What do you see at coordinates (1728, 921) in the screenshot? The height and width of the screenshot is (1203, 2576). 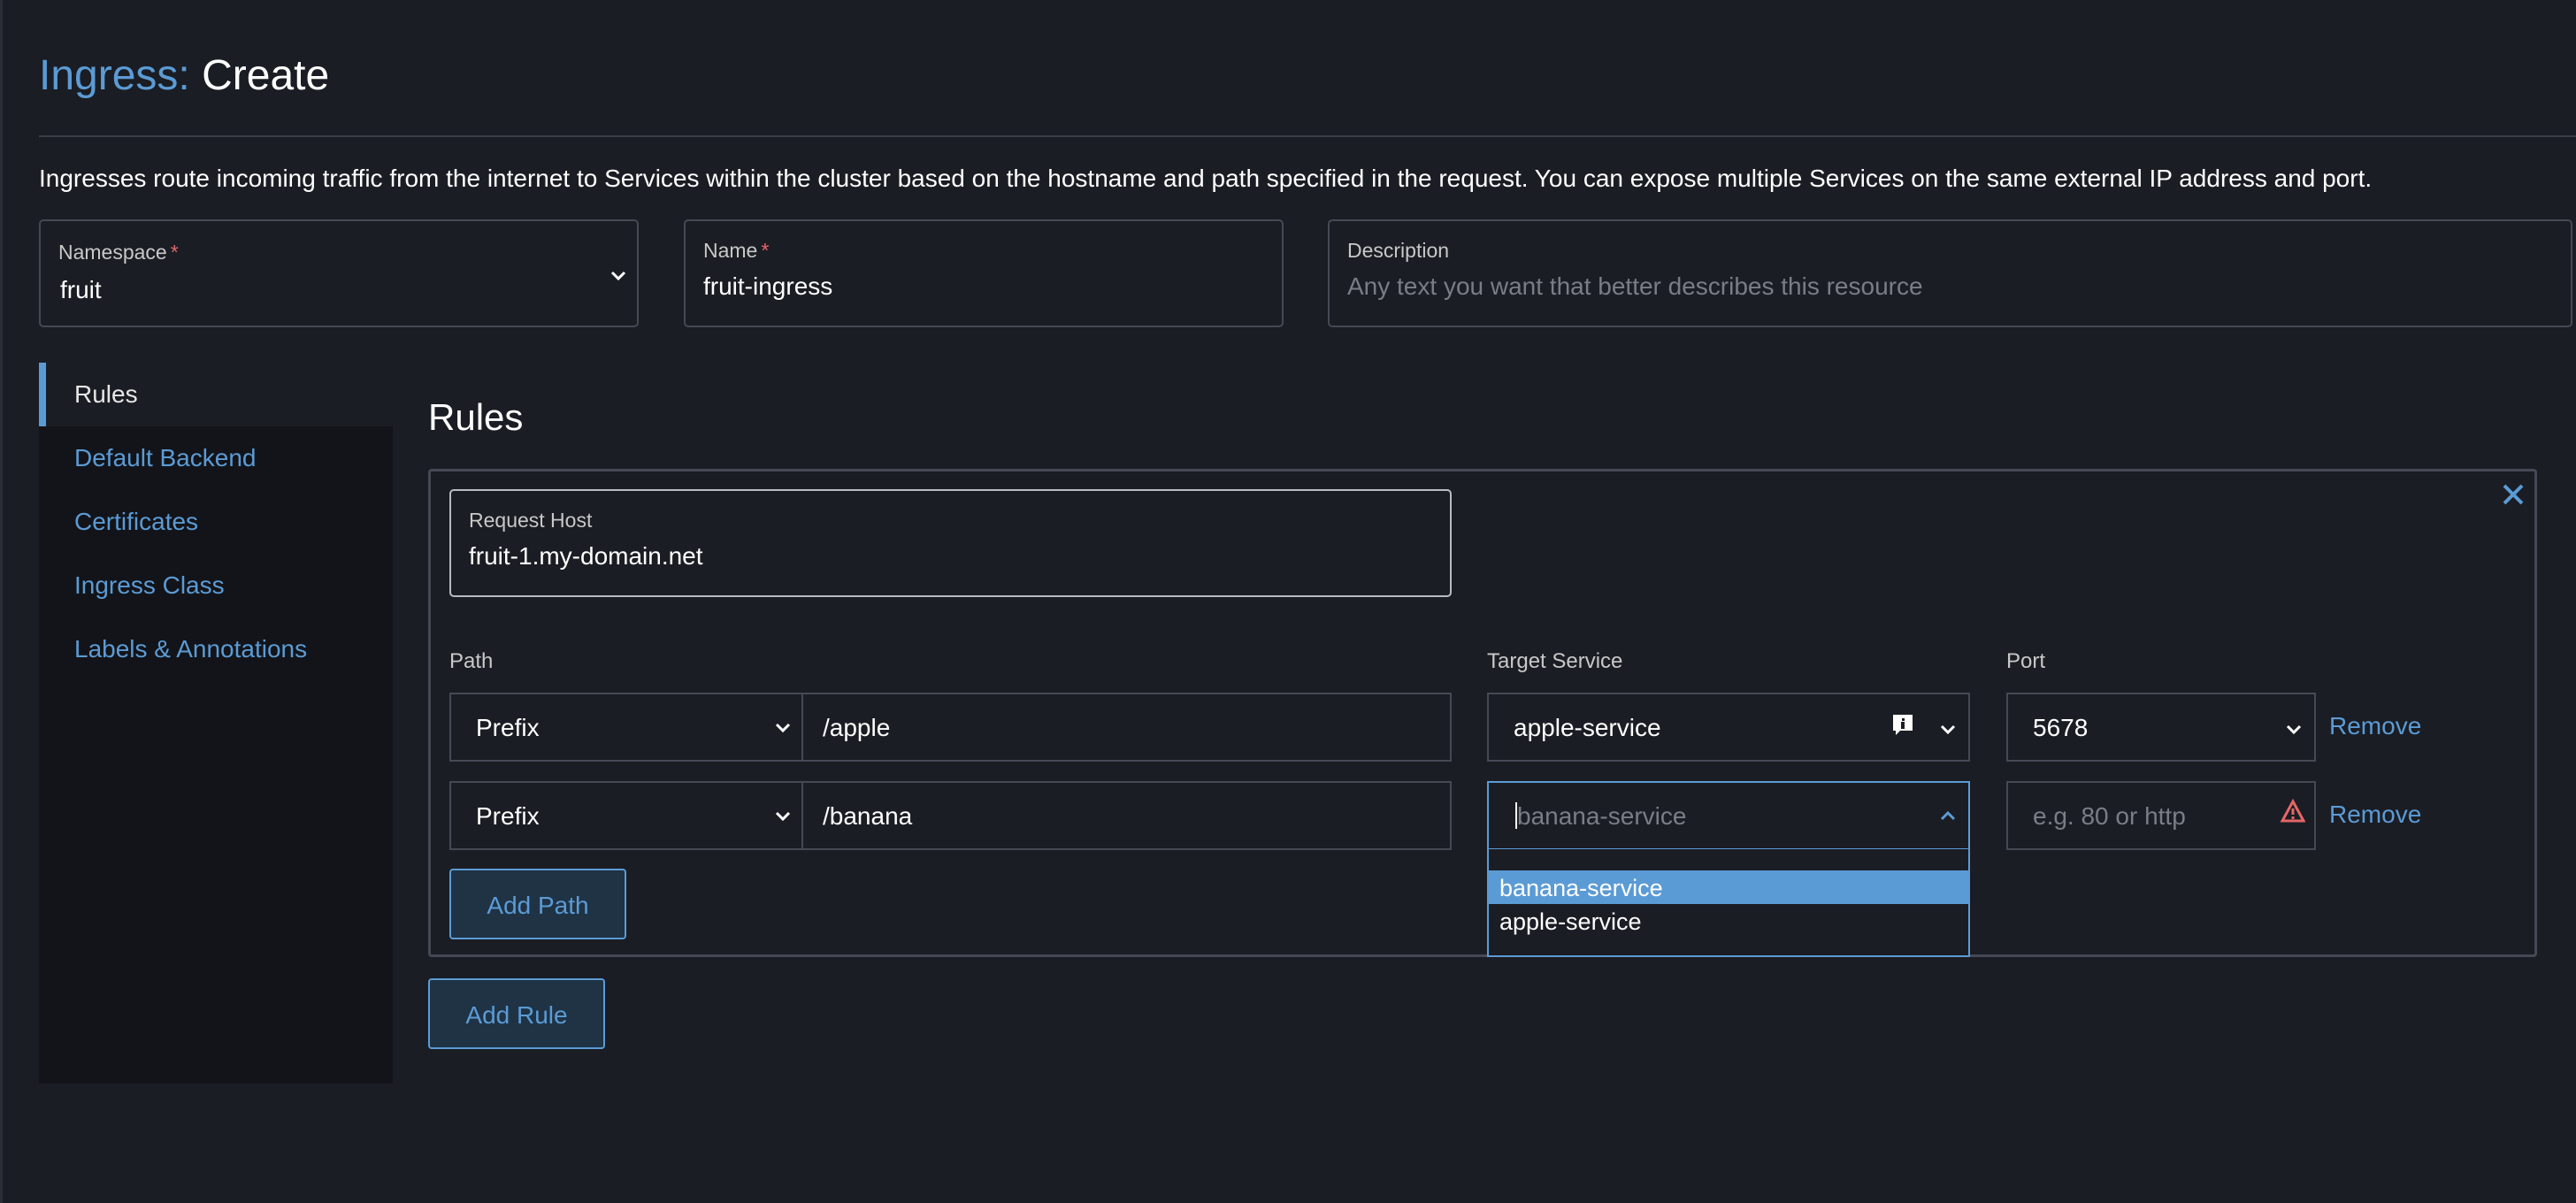 I see `service-option: apple-service` at bounding box center [1728, 921].